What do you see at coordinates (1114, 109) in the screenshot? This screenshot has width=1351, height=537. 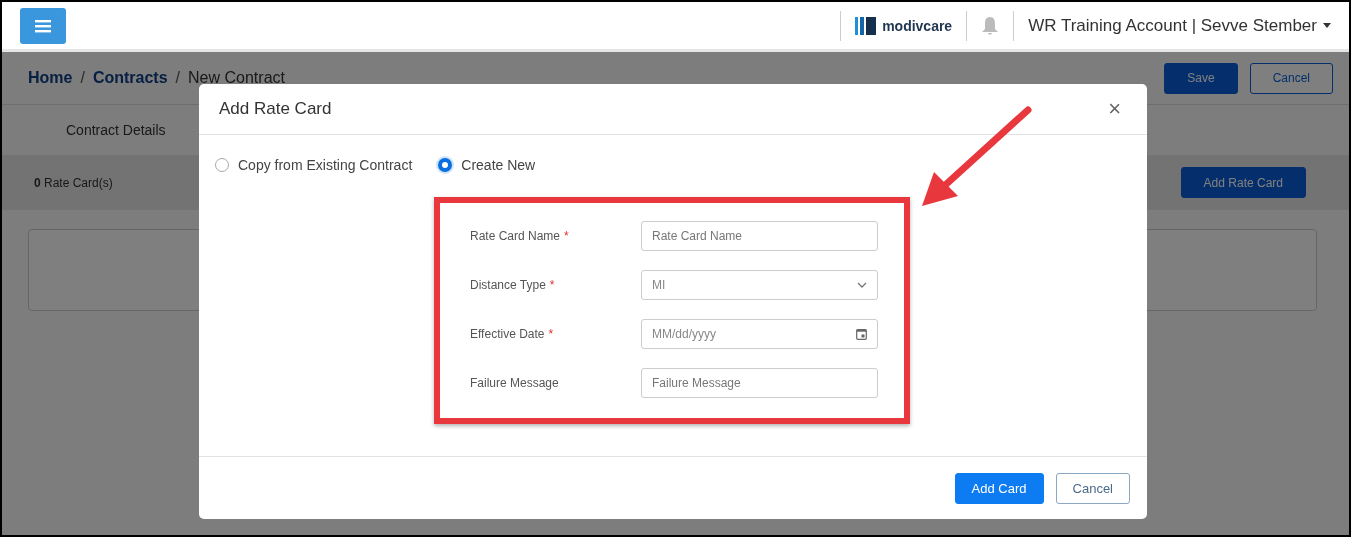 I see `close-button: ×` at bounding box center [1114, 109].